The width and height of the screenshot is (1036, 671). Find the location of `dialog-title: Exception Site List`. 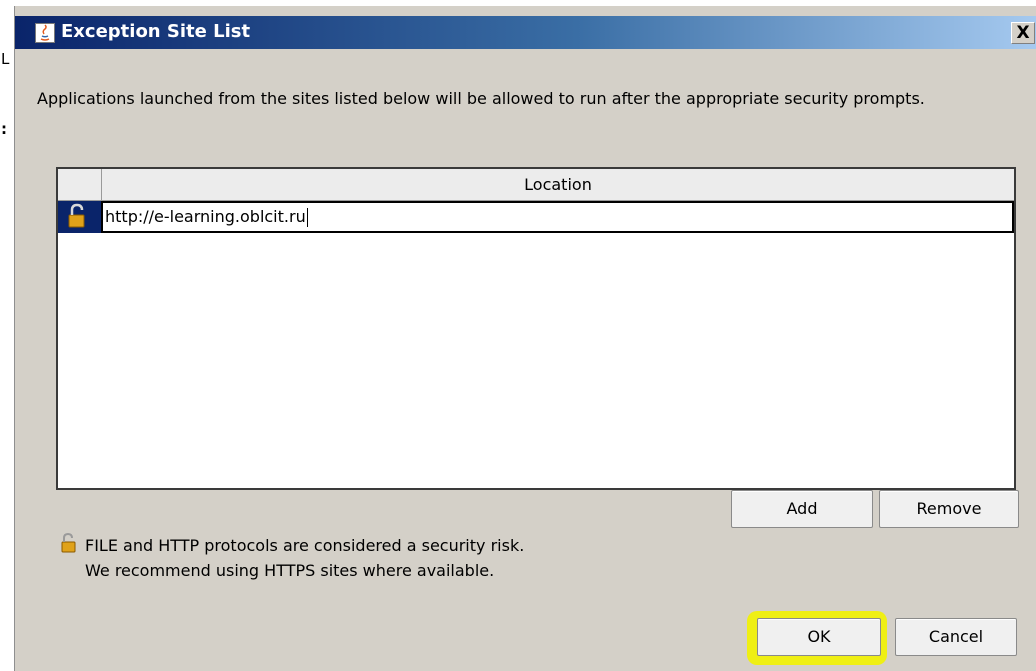

dialog-title: Exception Site List is located at coordinates (156, 31).